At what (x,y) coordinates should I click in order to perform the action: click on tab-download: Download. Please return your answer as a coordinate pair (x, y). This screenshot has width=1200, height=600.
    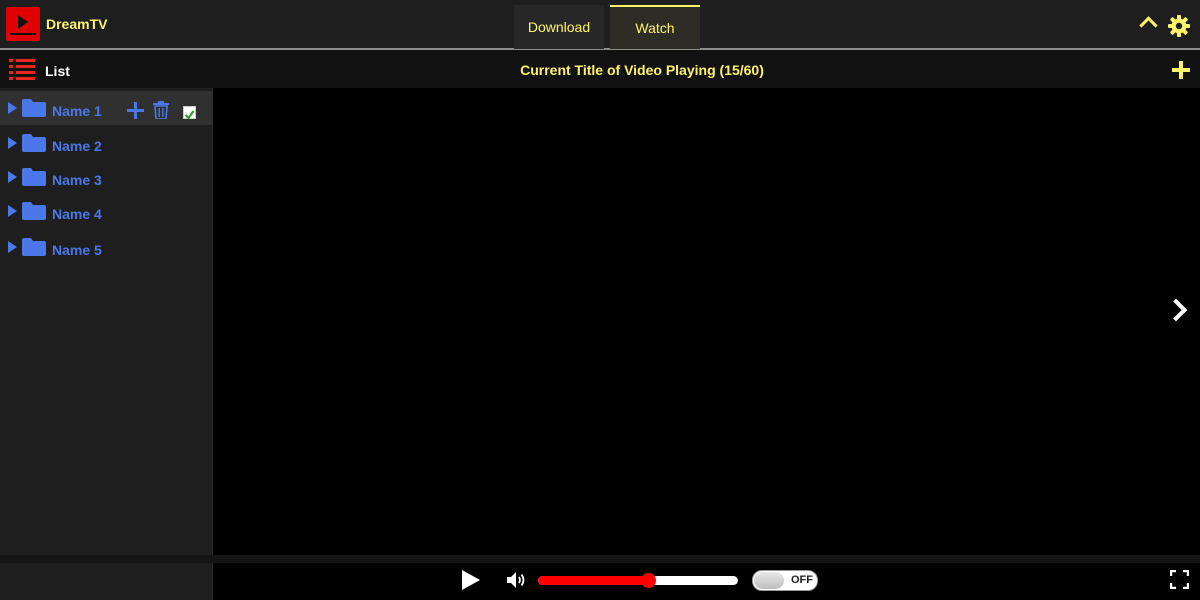
    Looking at the image, I should click on (559, 27).